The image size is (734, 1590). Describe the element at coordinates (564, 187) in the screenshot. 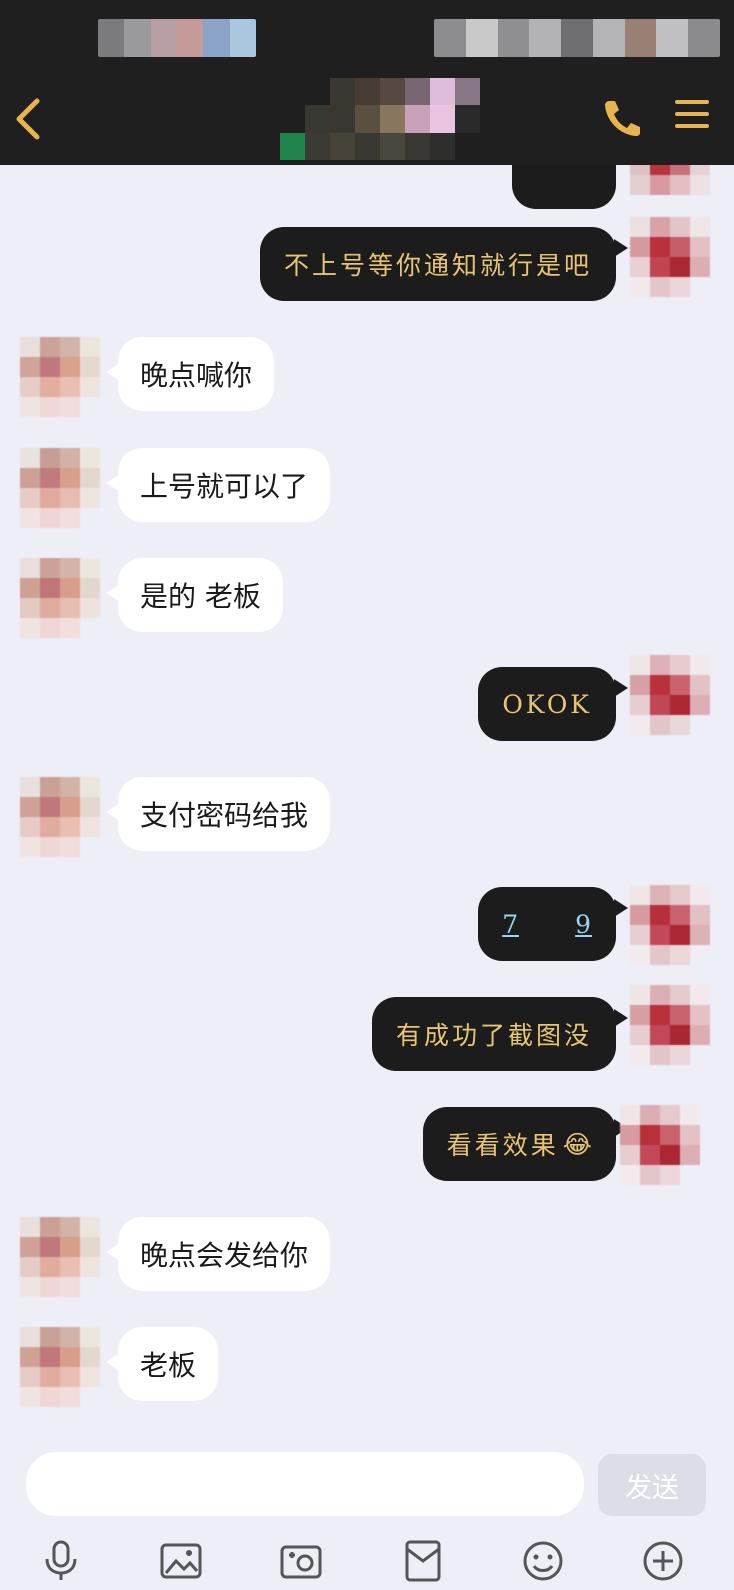

I see `message-bubble` at that location.